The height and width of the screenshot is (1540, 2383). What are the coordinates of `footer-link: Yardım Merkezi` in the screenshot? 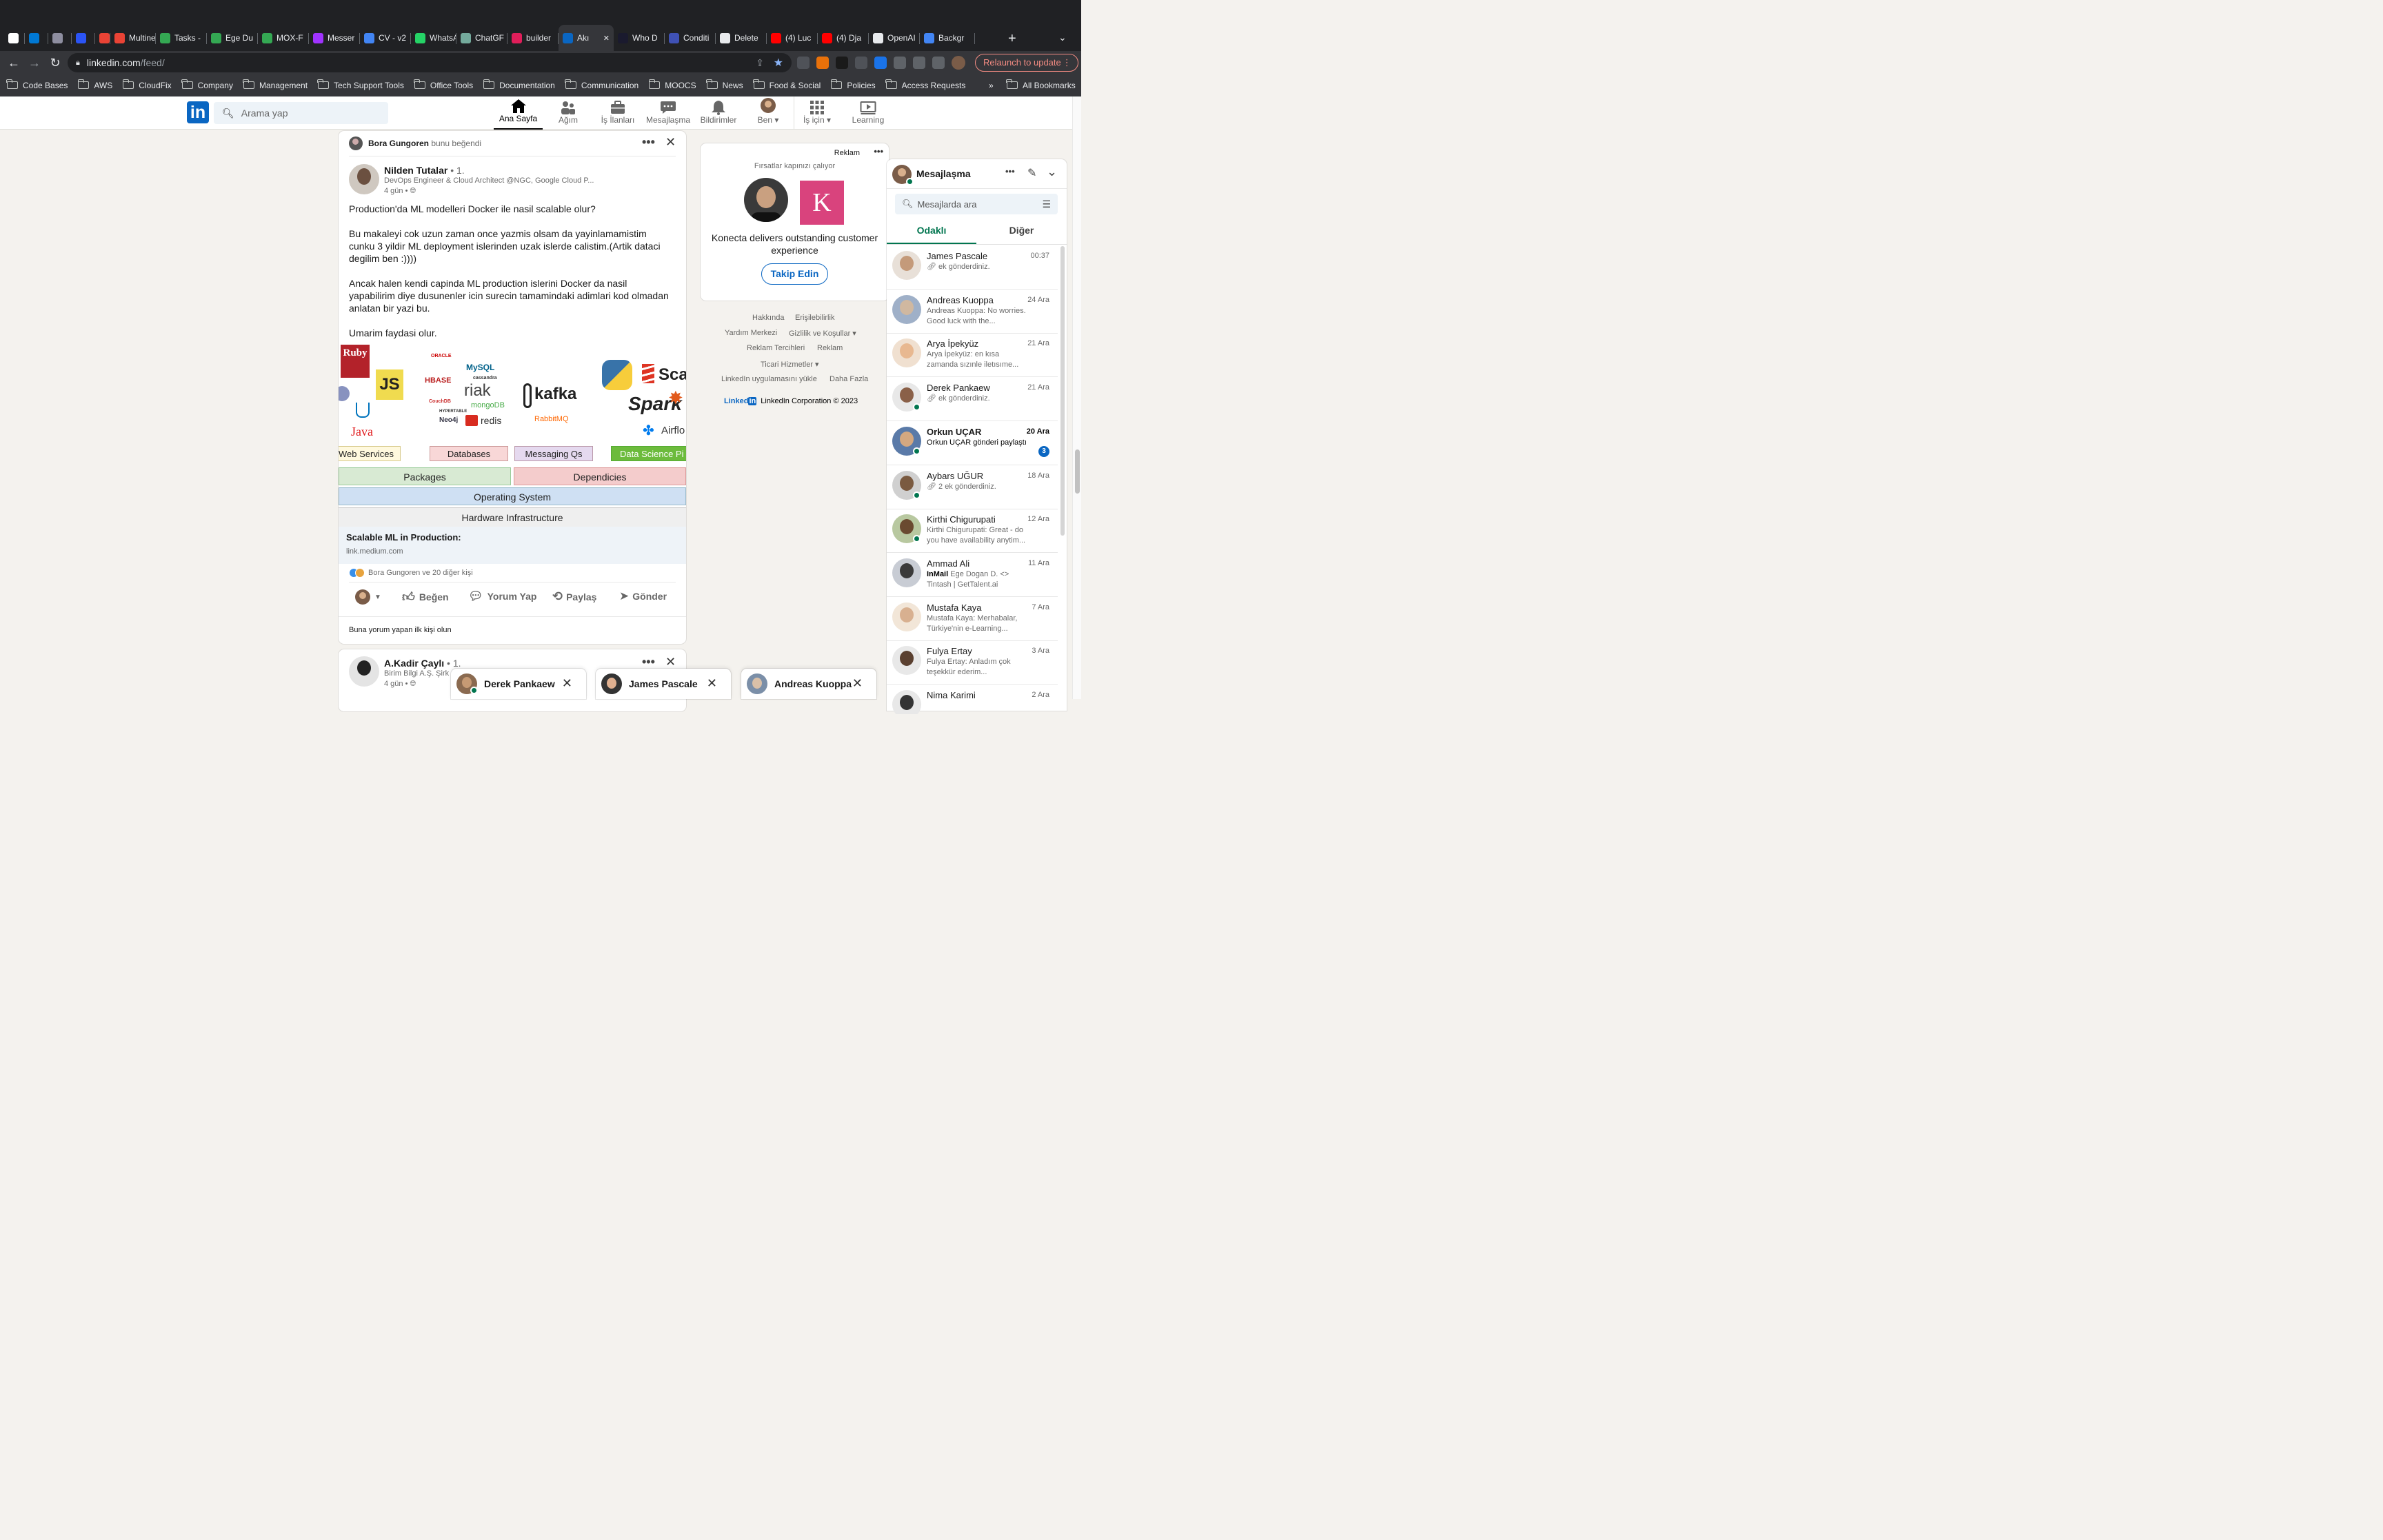 It's located at (751, 333).